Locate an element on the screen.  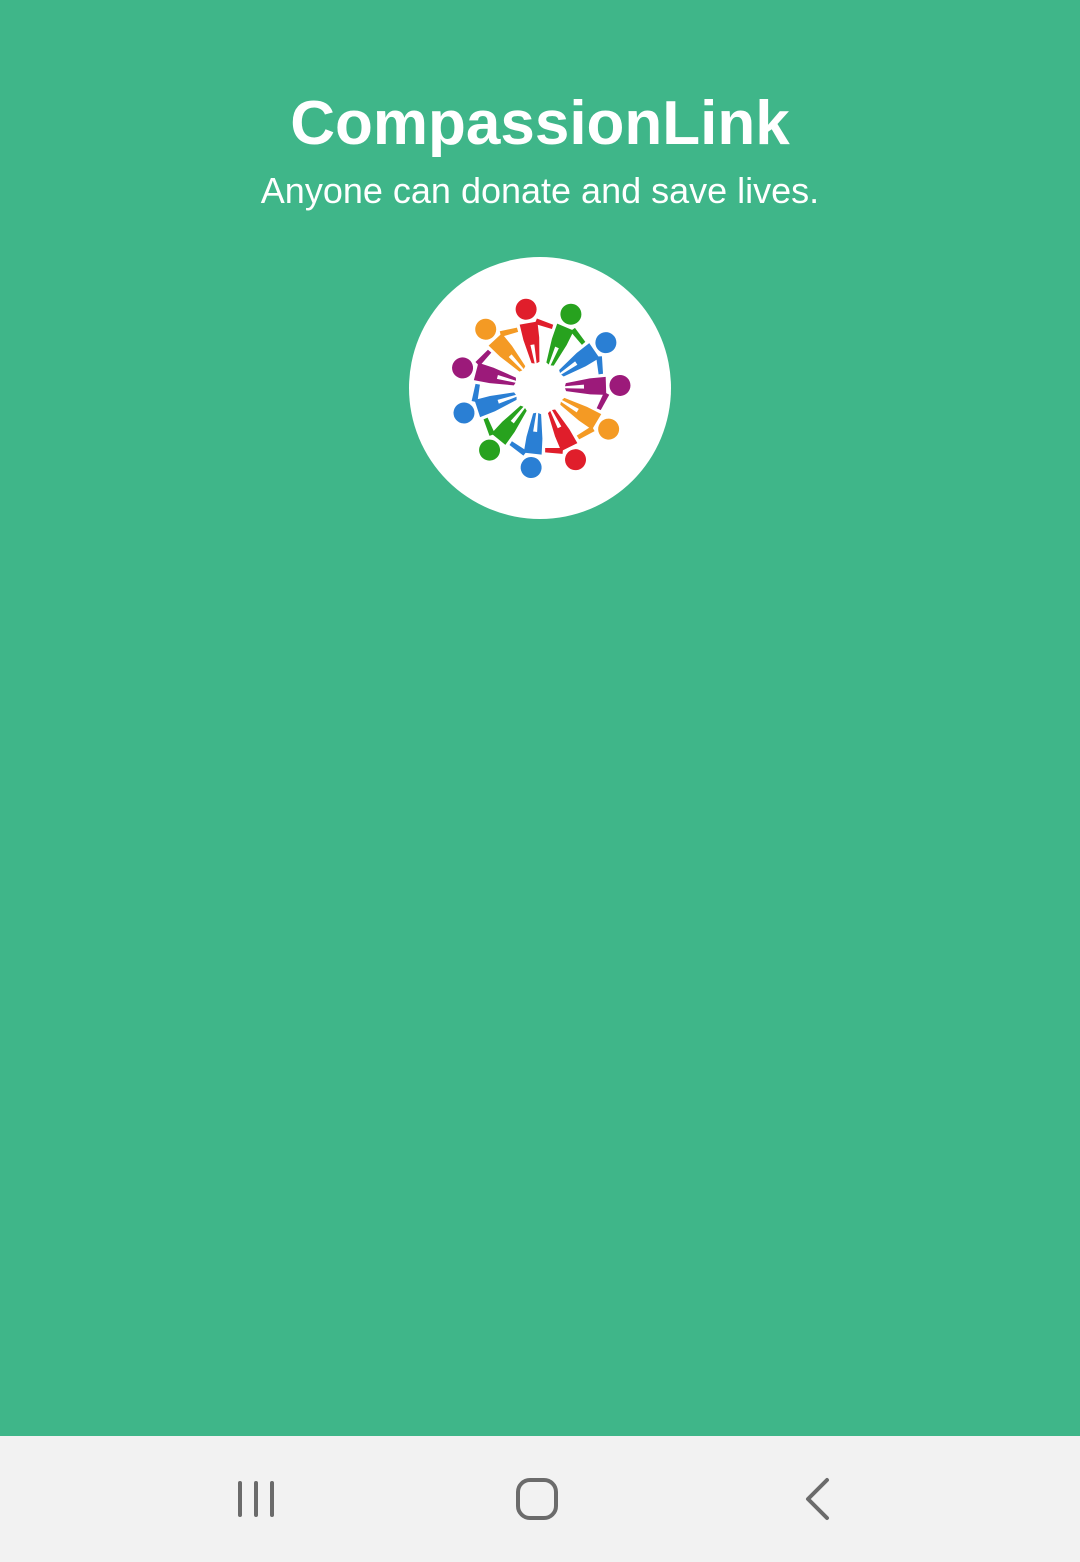
system-navigation-bar is located at coordinates (540, 1499).